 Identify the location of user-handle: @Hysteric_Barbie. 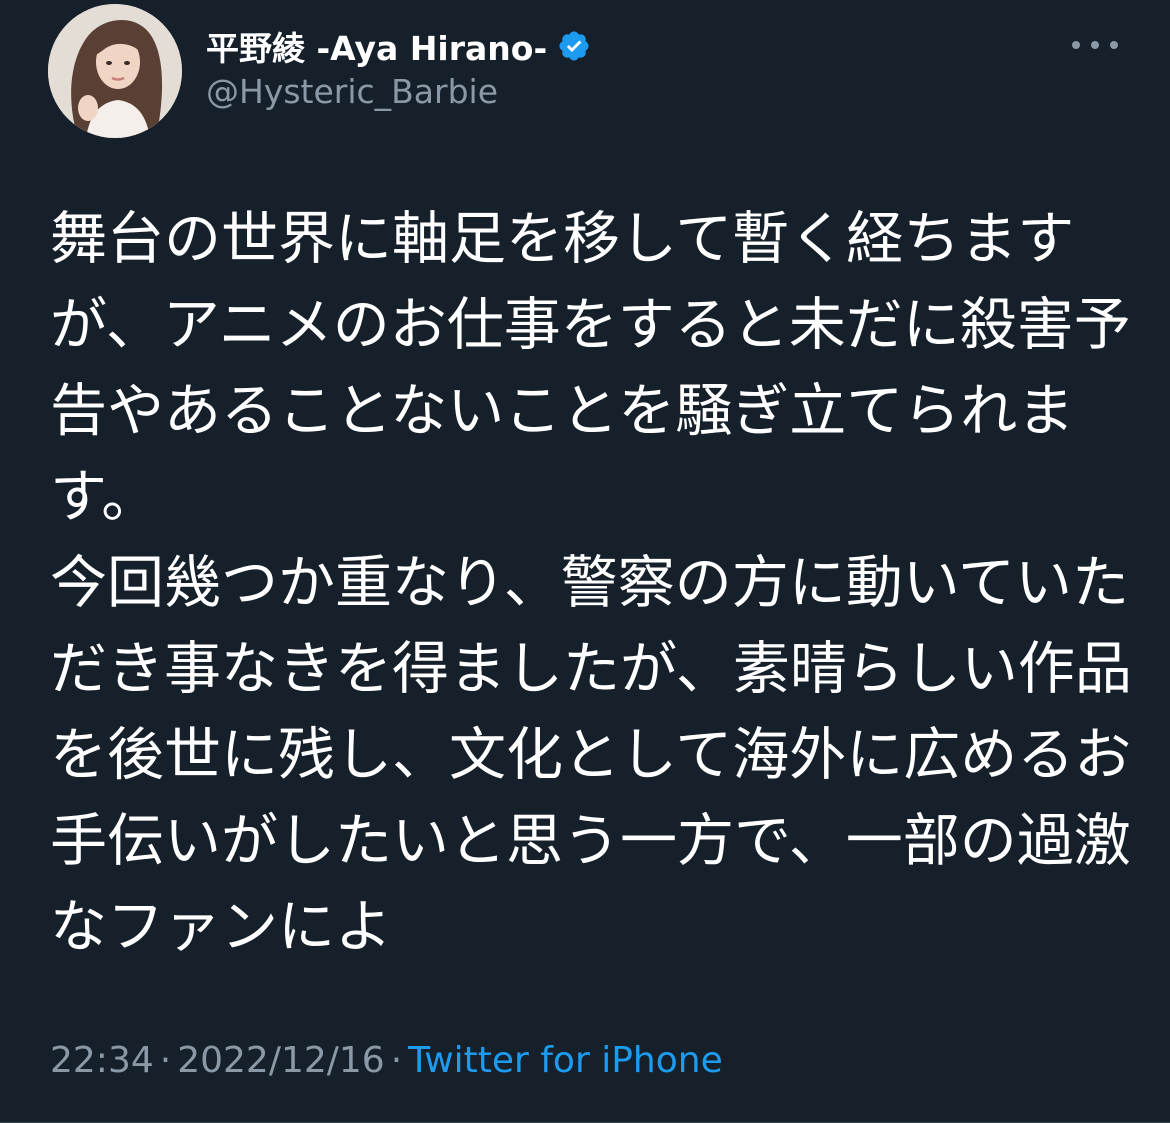
(398, 91).